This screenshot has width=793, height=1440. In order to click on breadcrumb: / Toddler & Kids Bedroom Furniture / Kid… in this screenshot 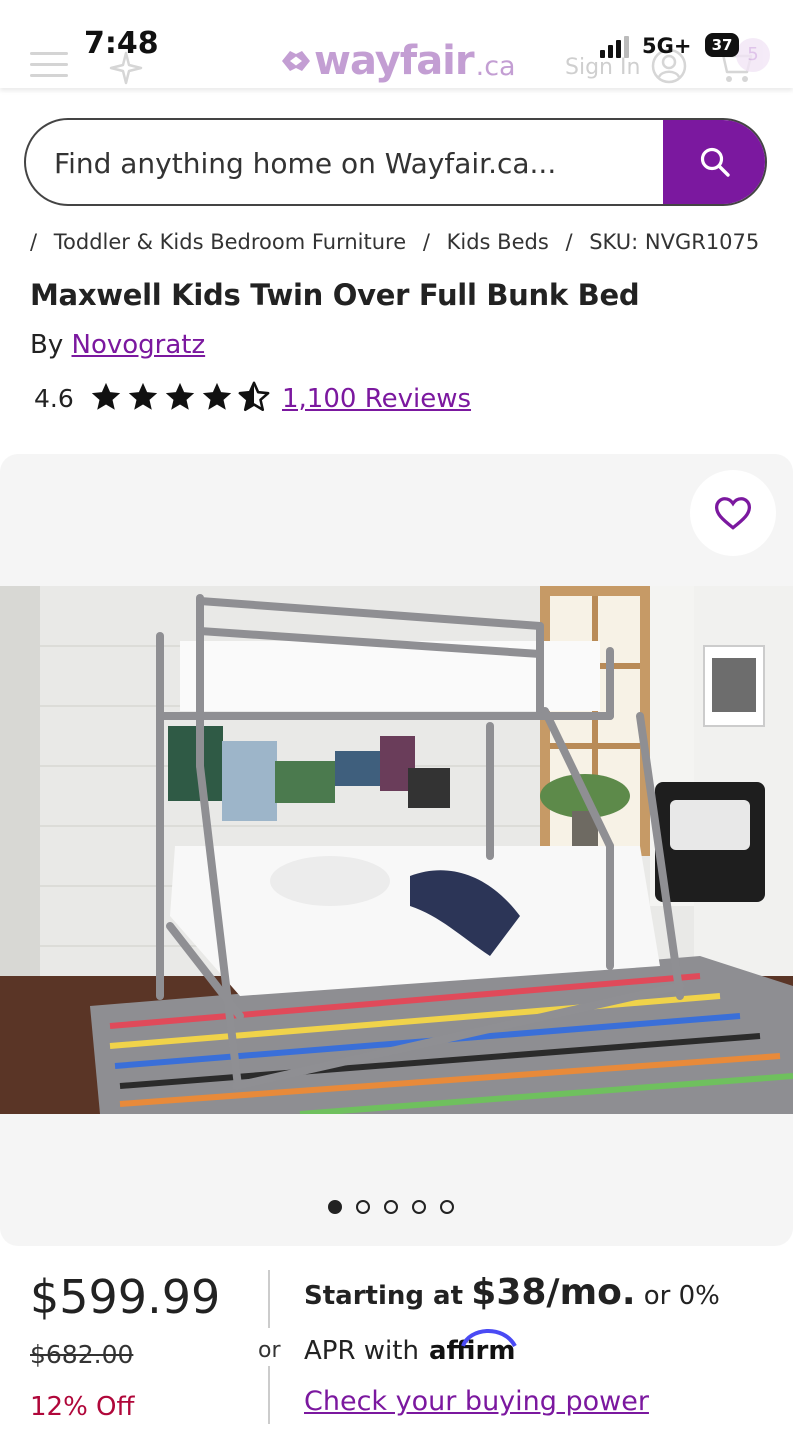, I will do `click(394, 242)`.